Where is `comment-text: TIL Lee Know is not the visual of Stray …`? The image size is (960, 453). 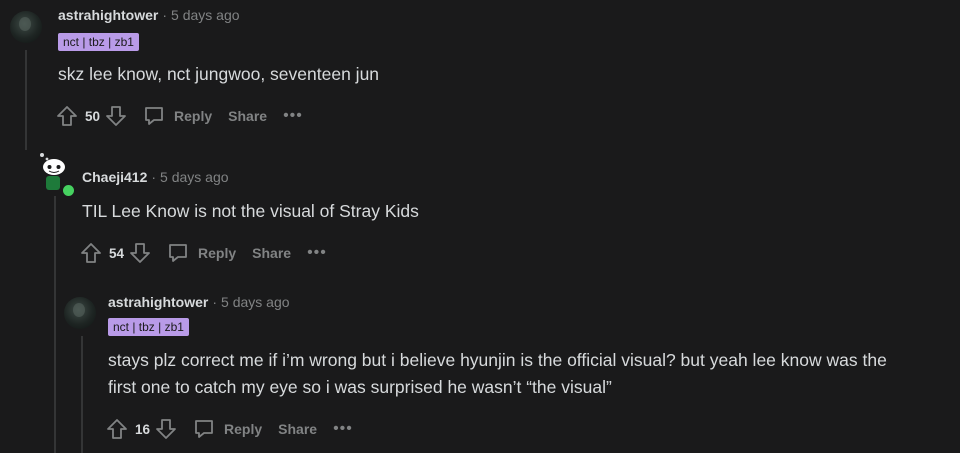
comment-text: TIL Lee Know is not the visual of Stray … is located at coordinates (250, 211).